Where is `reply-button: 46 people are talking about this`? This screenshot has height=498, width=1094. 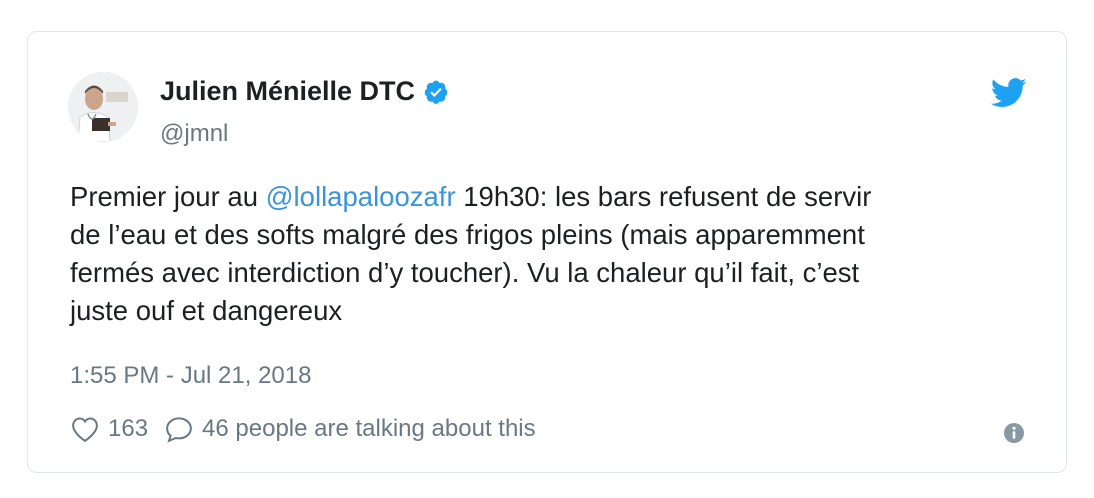 reply-button: 46 people are talking about this is located at coordinates (350, 429).